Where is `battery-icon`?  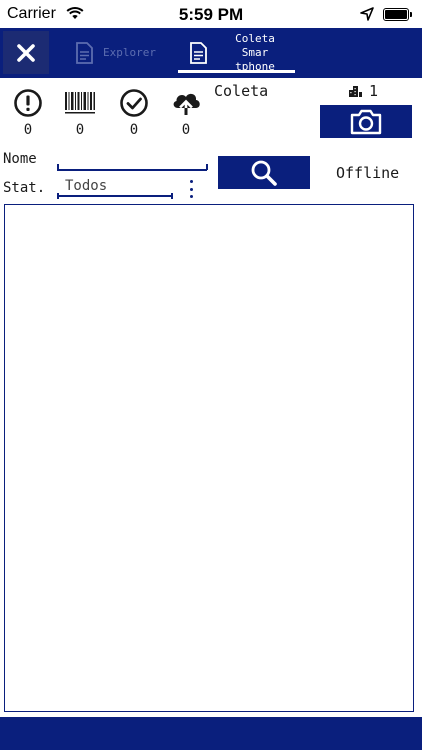
battery-icon is located at coordinates (397, 14).